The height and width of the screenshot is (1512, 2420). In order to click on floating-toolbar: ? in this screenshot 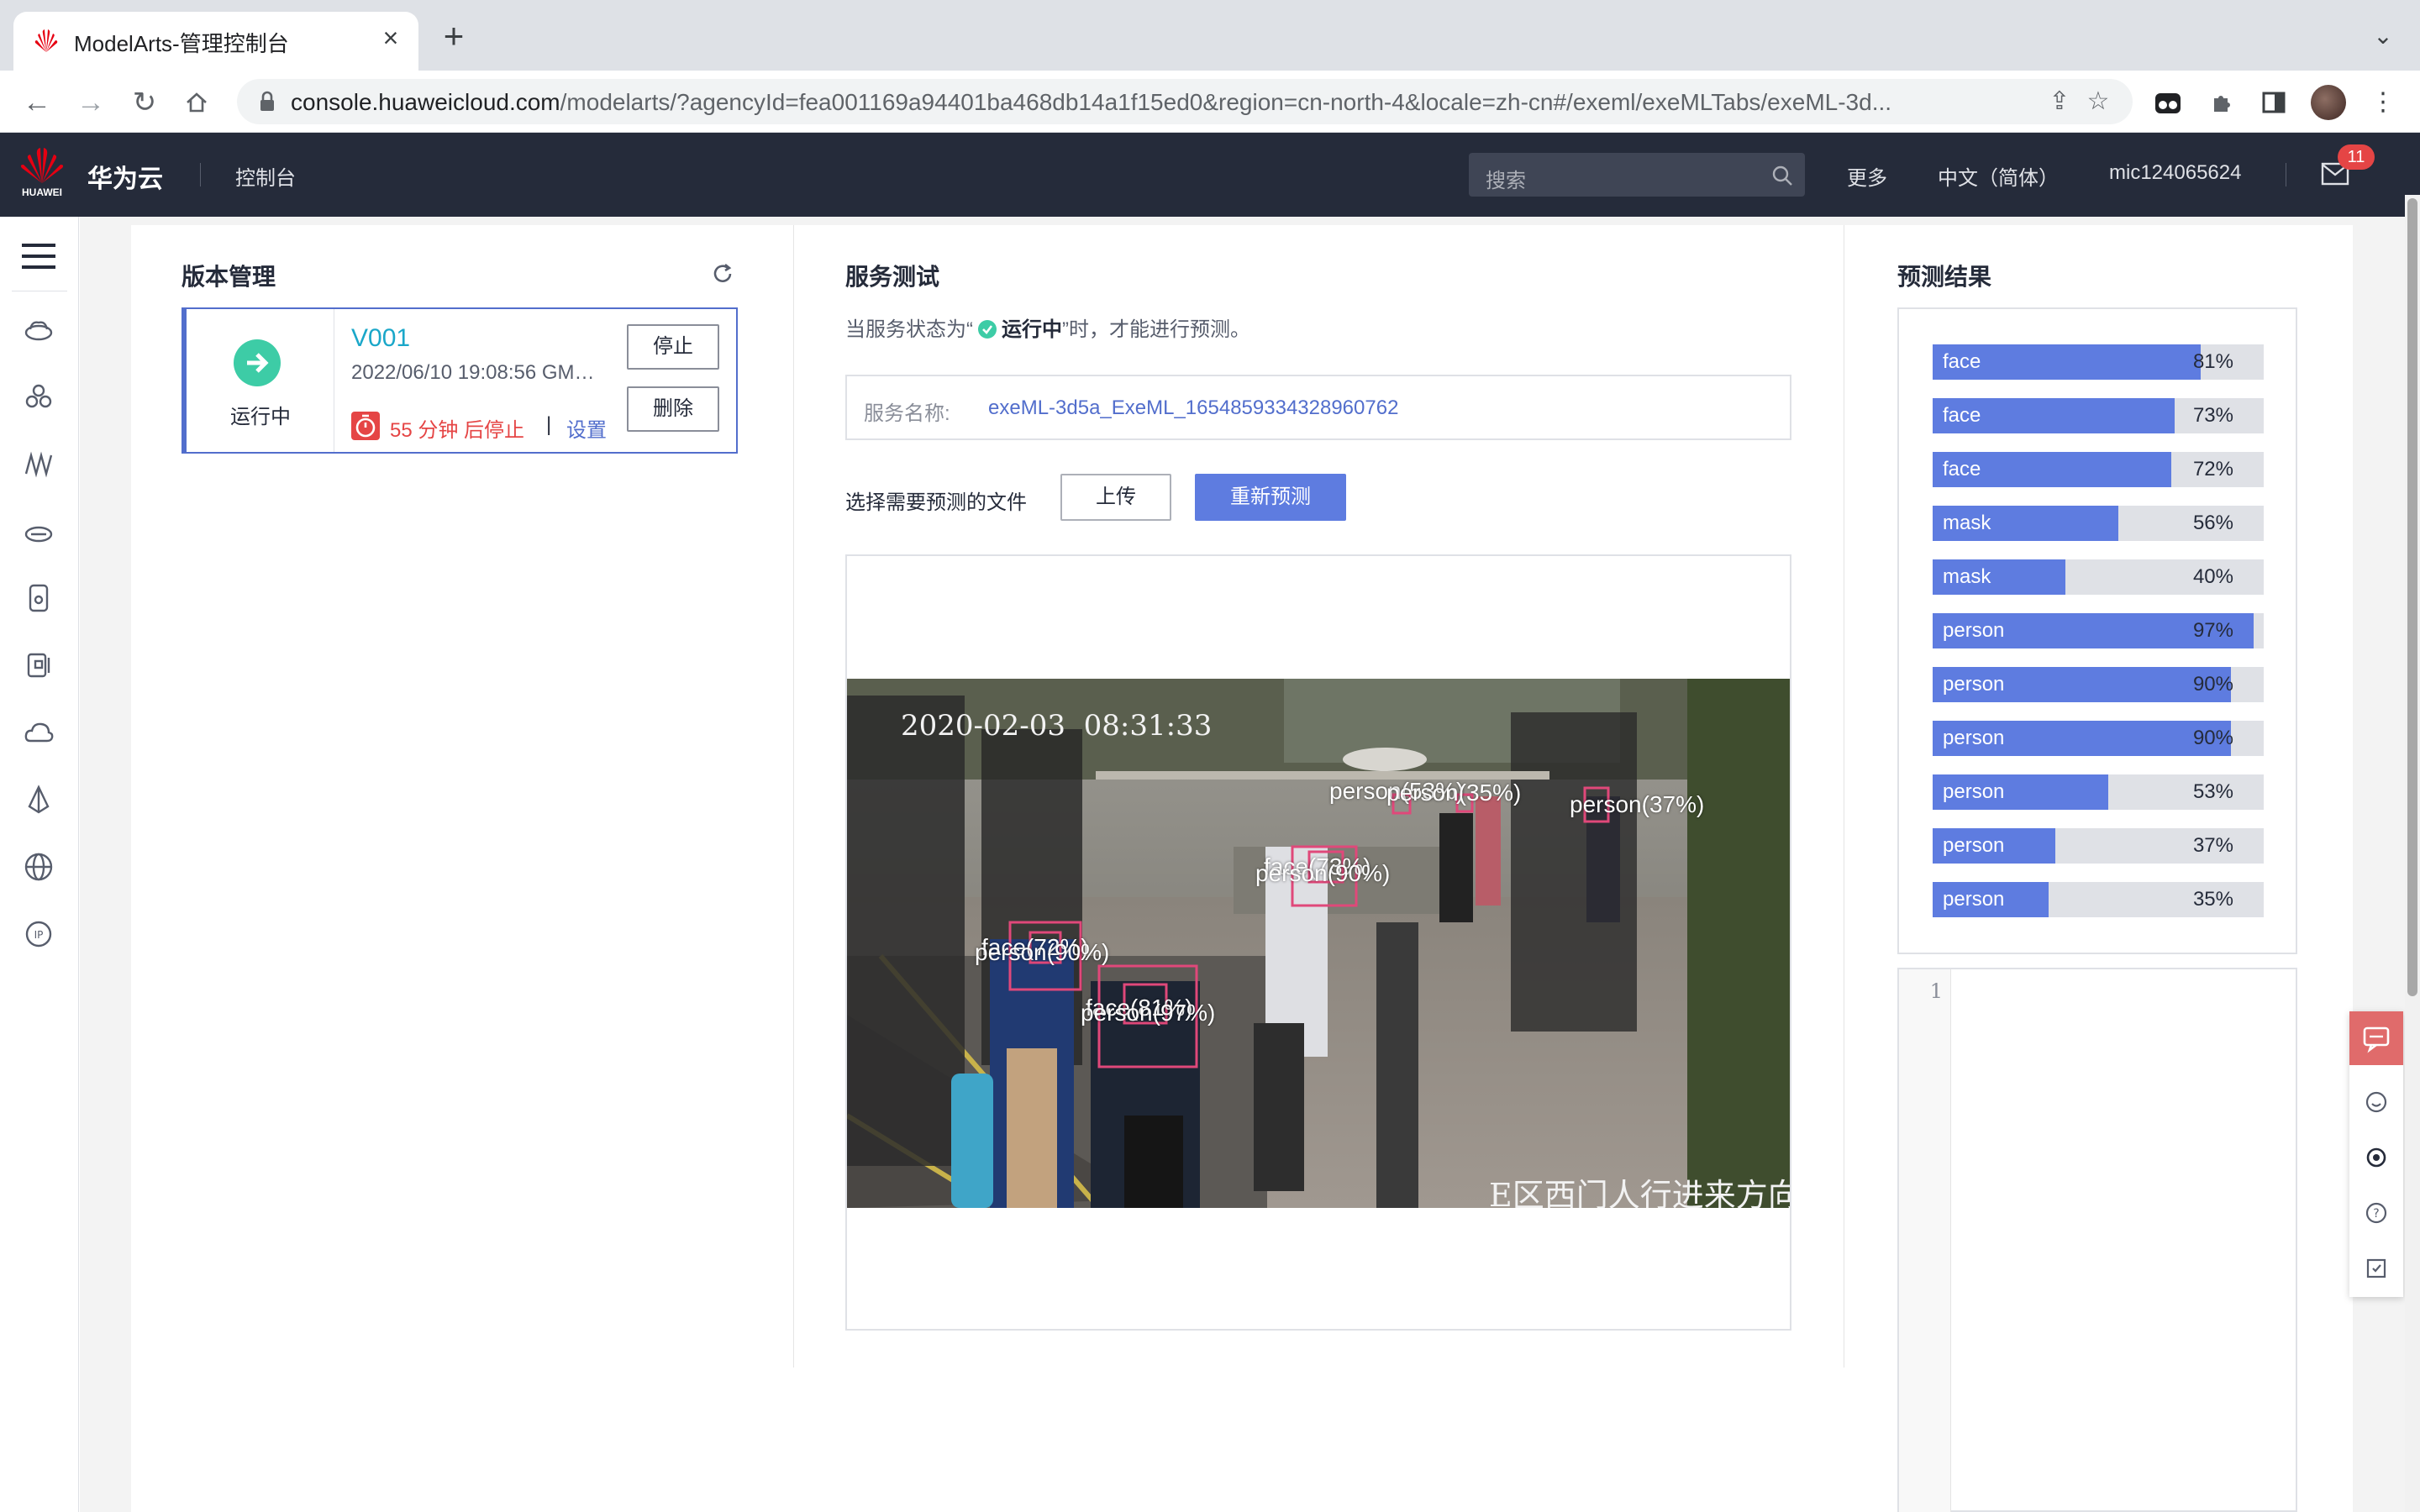, I will do `click(2376, 1154)`.